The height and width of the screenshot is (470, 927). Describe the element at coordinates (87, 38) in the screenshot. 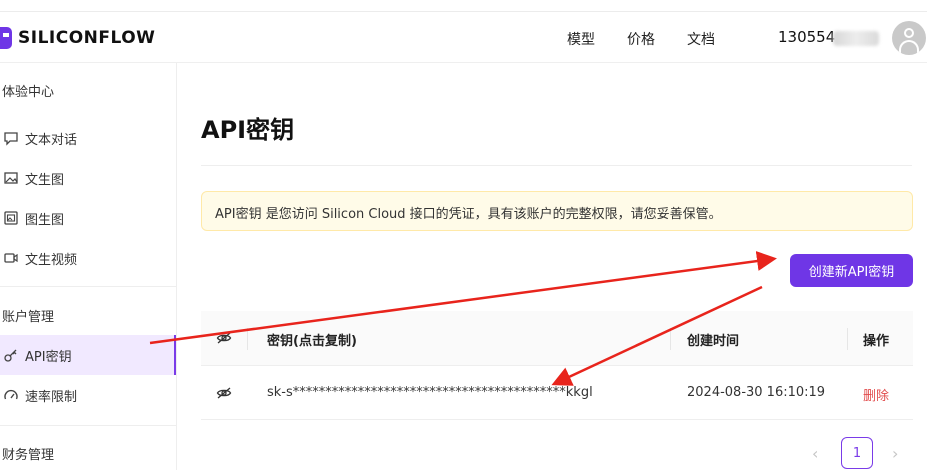

I see `logo-text: SILICONFLOW` at that location.